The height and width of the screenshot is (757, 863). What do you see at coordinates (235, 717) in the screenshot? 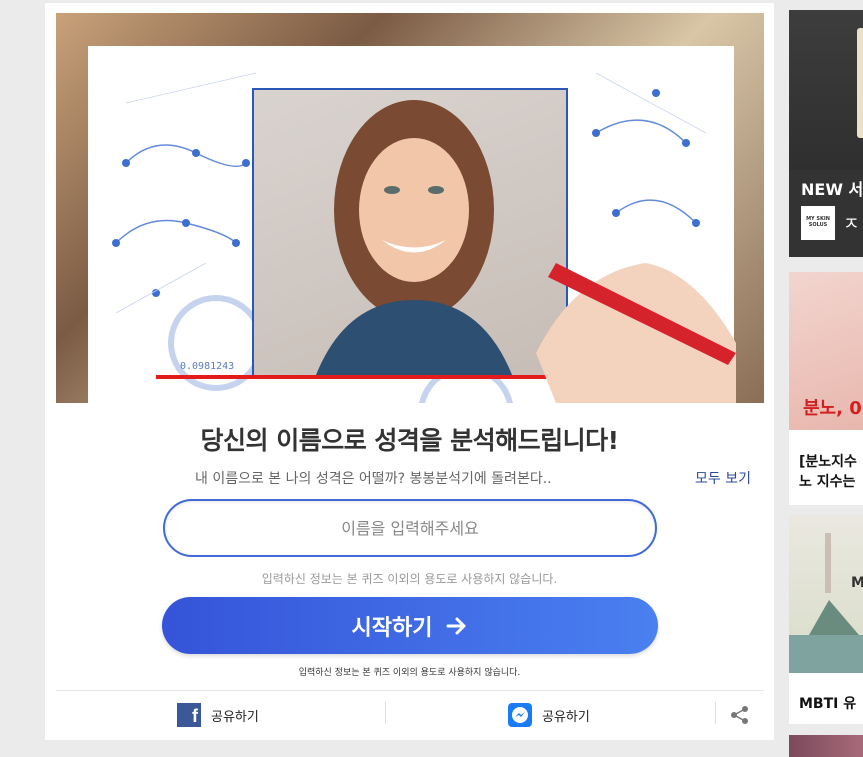
I see `facebook-share-label: 공유하기` at bounding box center [235, 717].